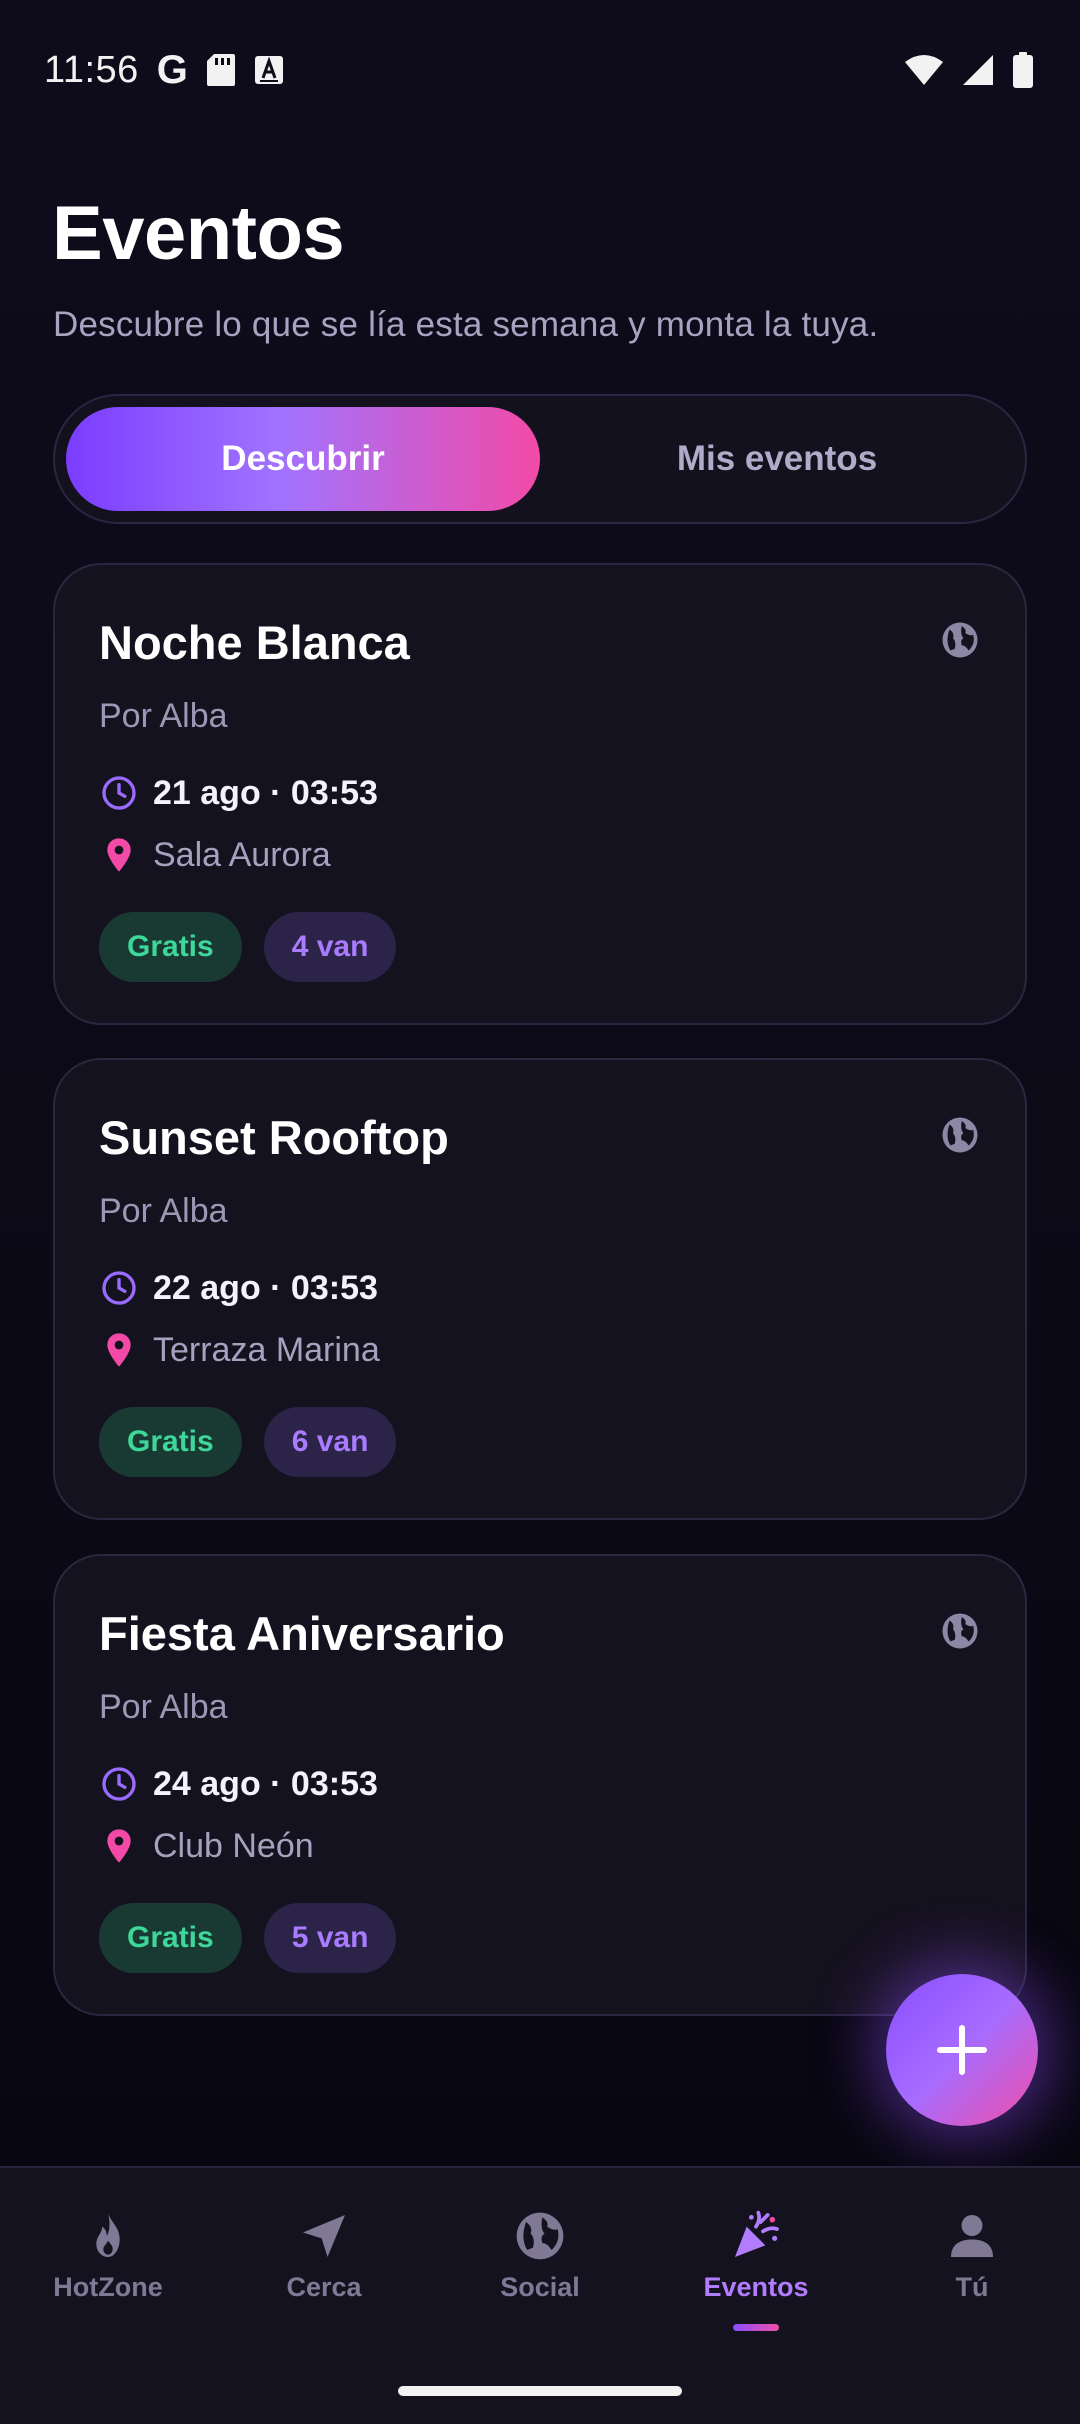  Describe the element at coordinates (756, 2268) in the screenshot. I see `nav-item-eventos: Eventos` at that location.